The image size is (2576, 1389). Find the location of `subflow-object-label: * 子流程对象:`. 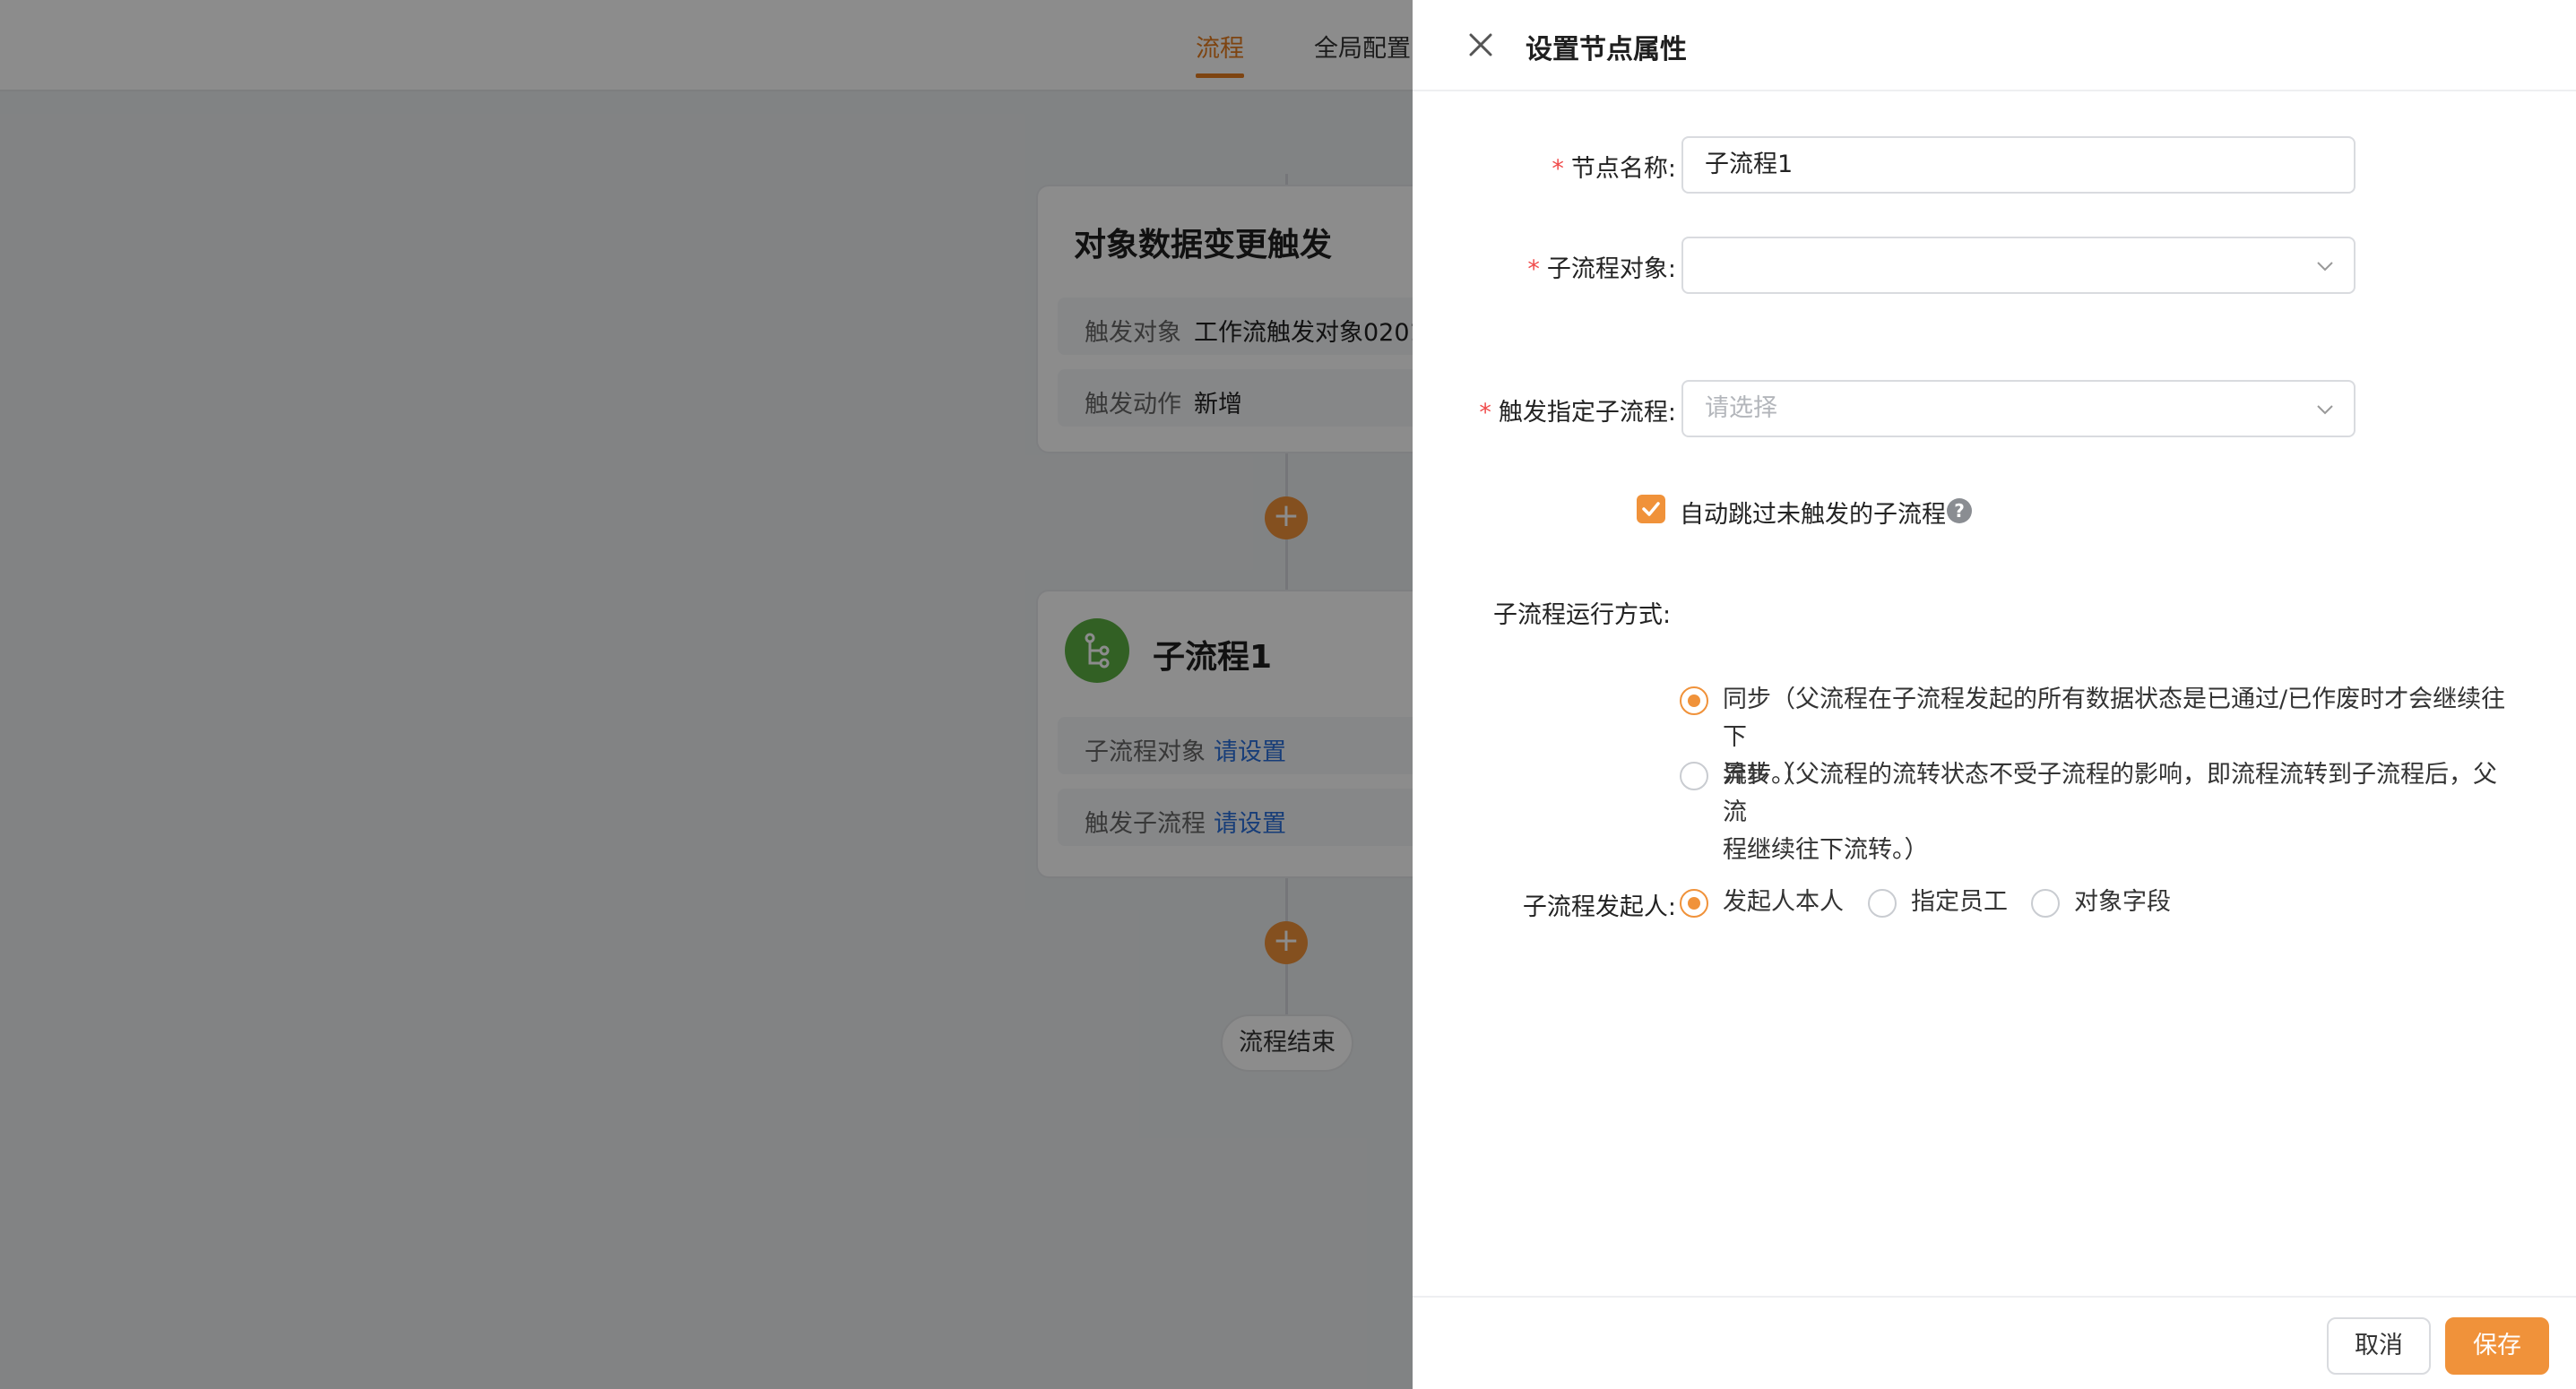

subflow-object-label: * 子流程对象: is located at coordinates (1601, 266).